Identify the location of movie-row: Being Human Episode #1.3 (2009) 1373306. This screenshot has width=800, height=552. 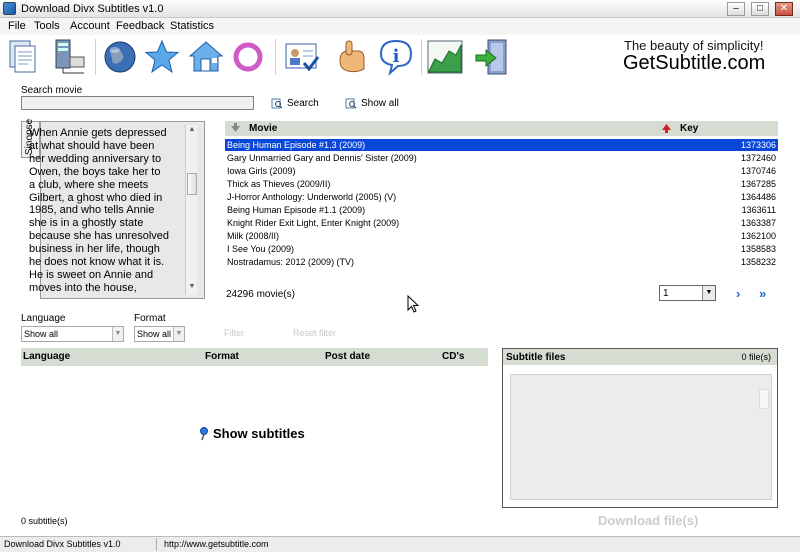
(501, 145).